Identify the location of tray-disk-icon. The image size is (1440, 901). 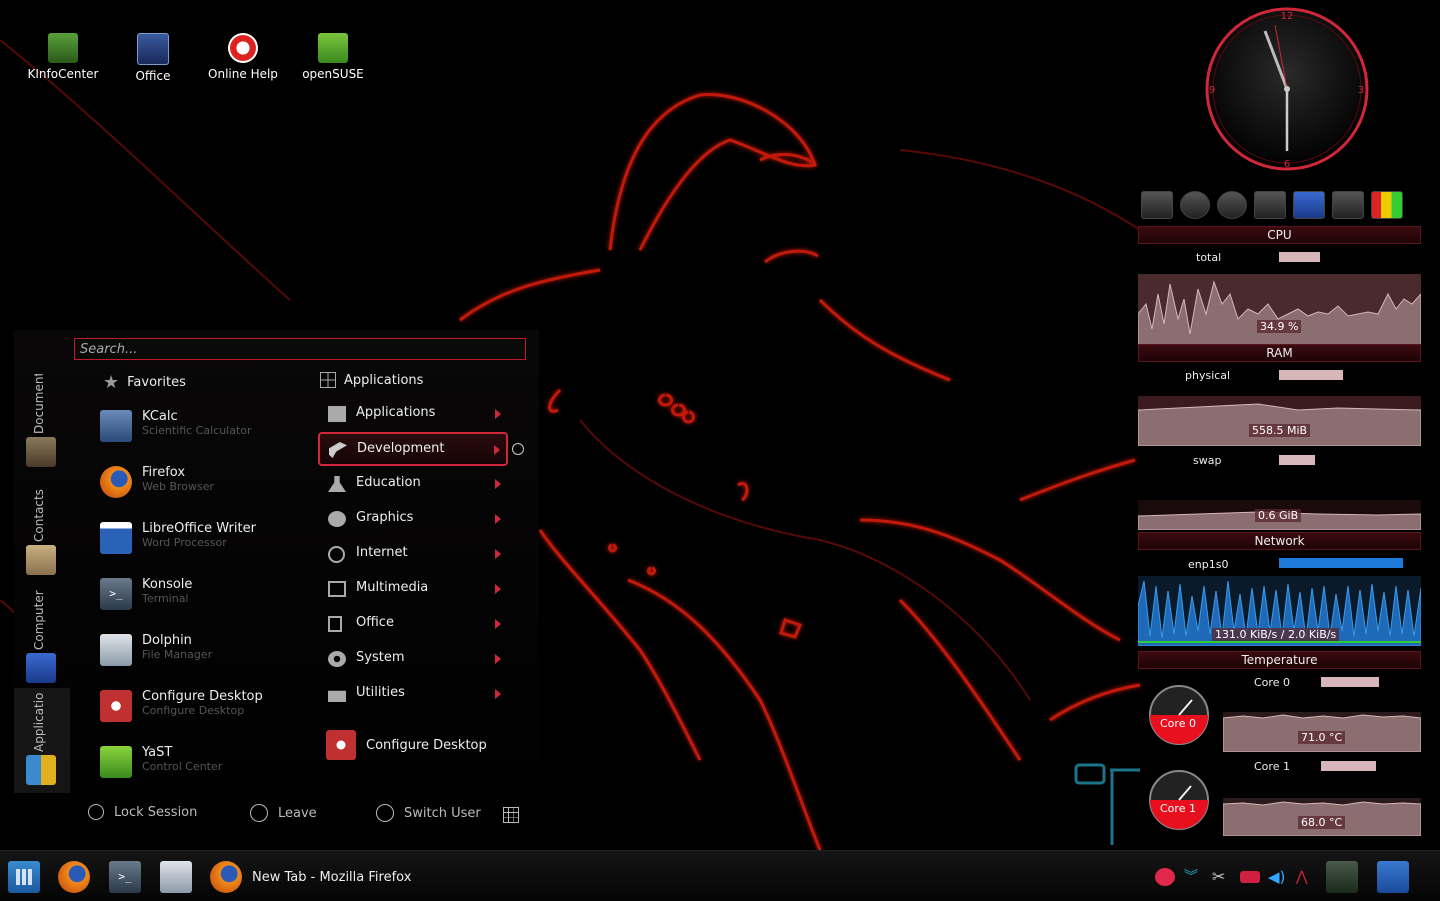
(1250, 877).